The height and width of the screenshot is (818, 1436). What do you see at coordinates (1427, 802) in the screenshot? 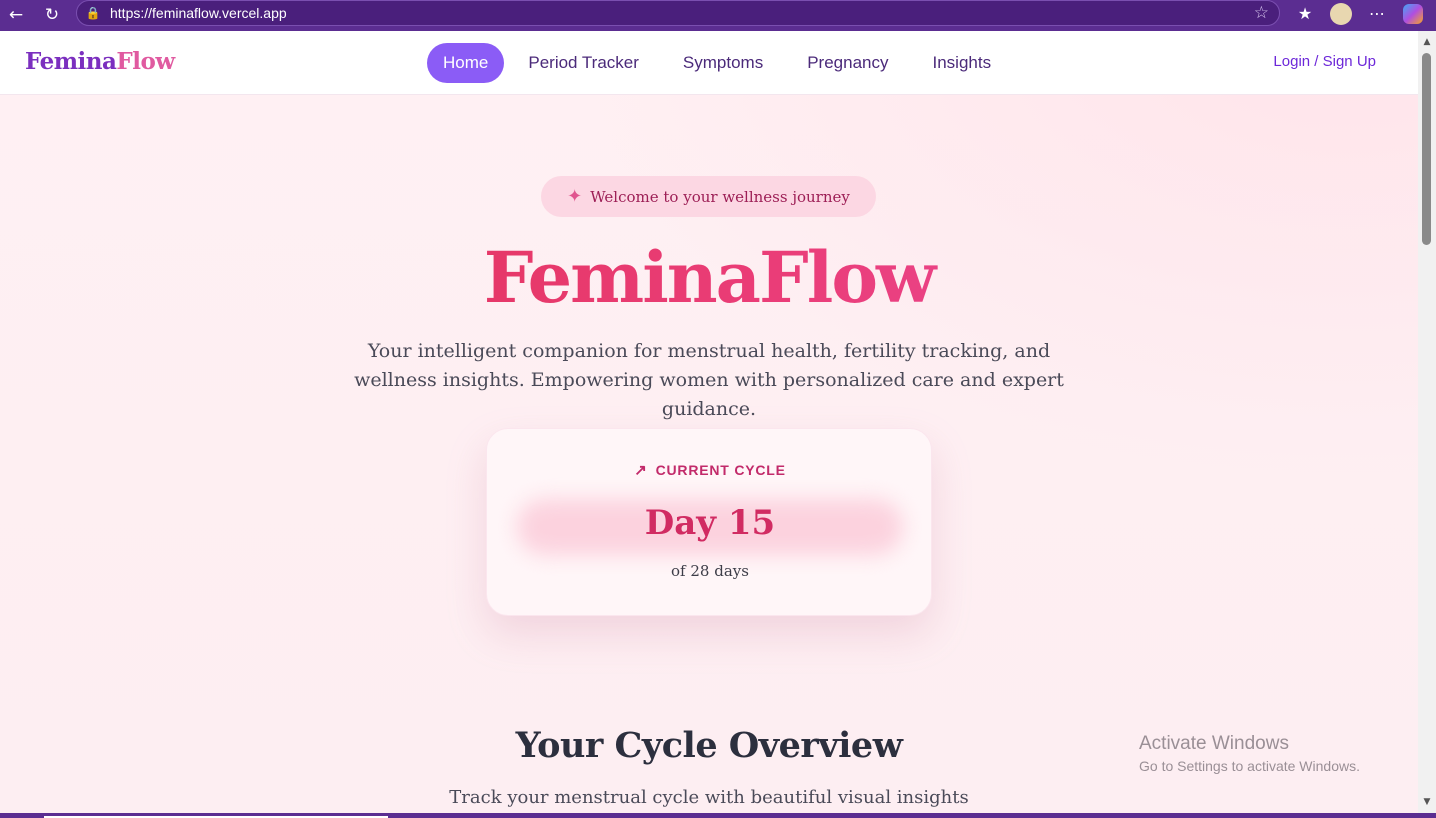
I see `scroll-down-icon: ▼` at bounding box center [1427, 802].